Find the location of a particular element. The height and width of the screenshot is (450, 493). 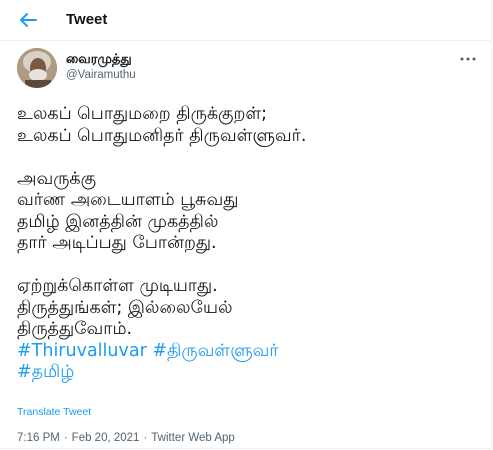

tweet-line: தமிழ் இனத்தின் முகத்தில் is located at coordinates (118, 221).